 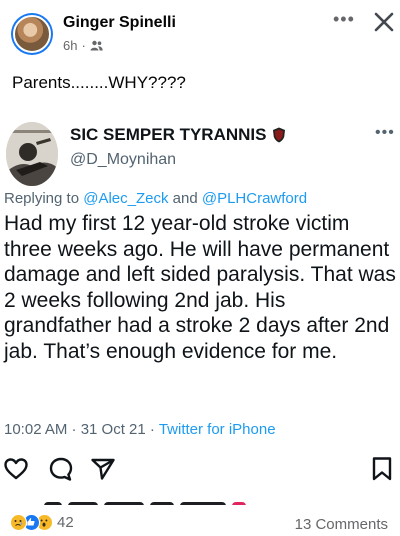 I want to click on author-name: Ginger Spinelli, so click(x=119, y=23).